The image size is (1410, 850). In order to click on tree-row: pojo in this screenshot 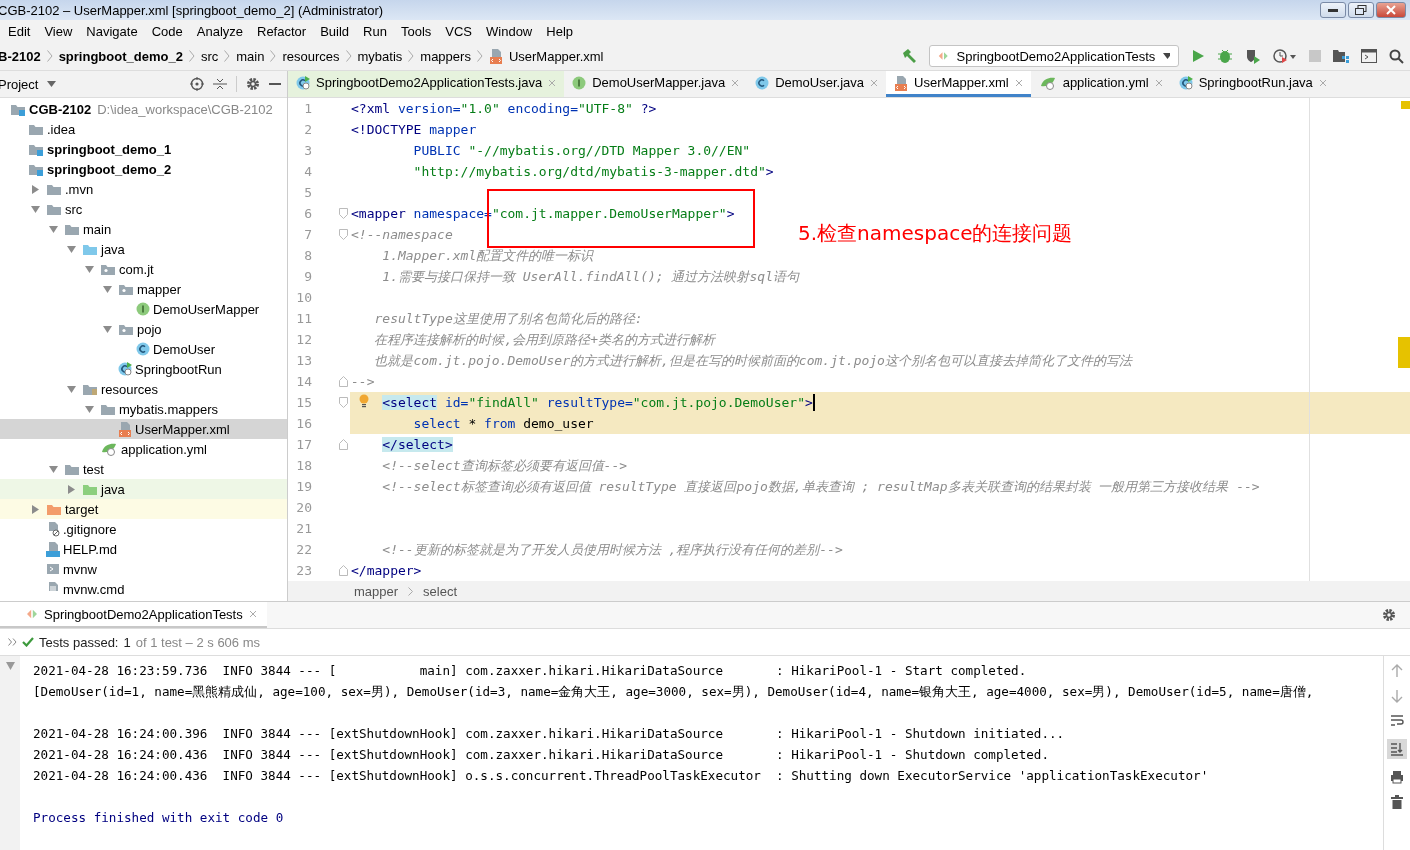, I will do `click(143, 329)`.